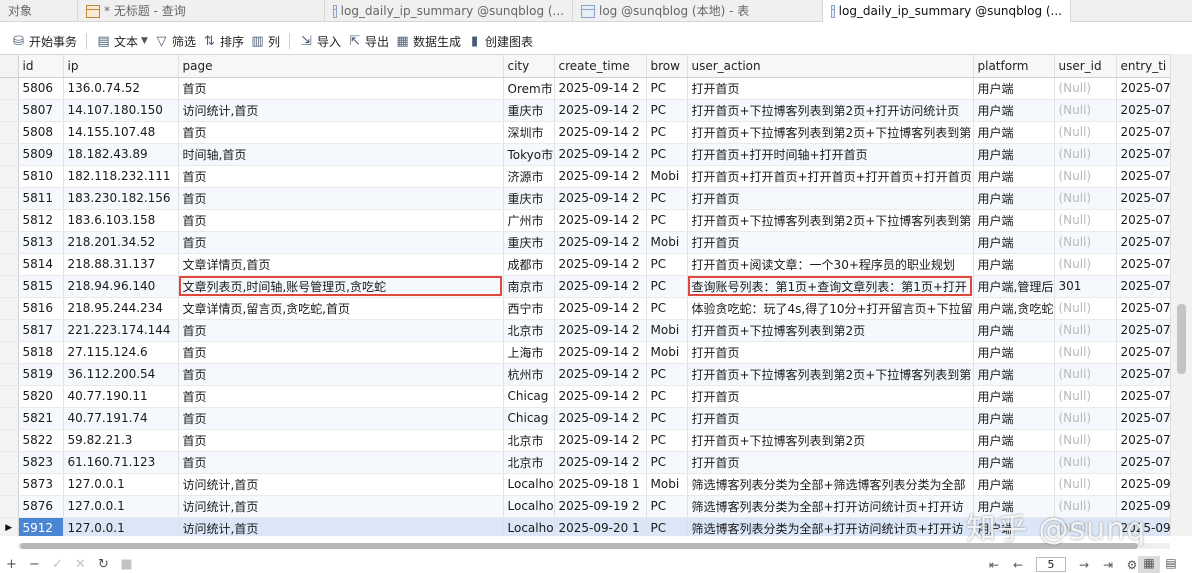  I want to click on column-header-id: id, so click(41, 66).